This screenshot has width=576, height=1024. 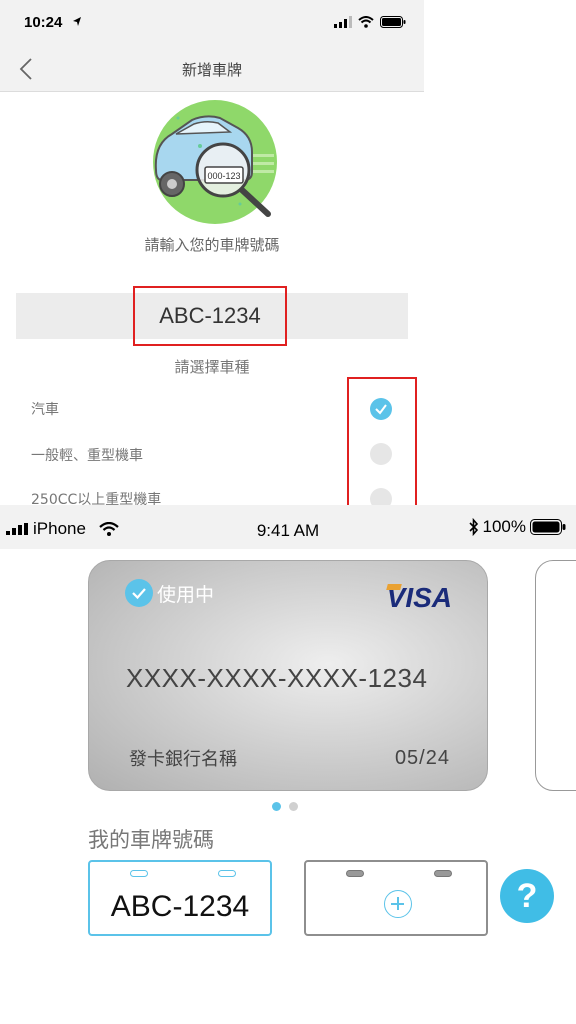 What do you see at coordinates (555, 675) in the screenshot?
I see `next-card-peek` at bounding box center [555, 675].